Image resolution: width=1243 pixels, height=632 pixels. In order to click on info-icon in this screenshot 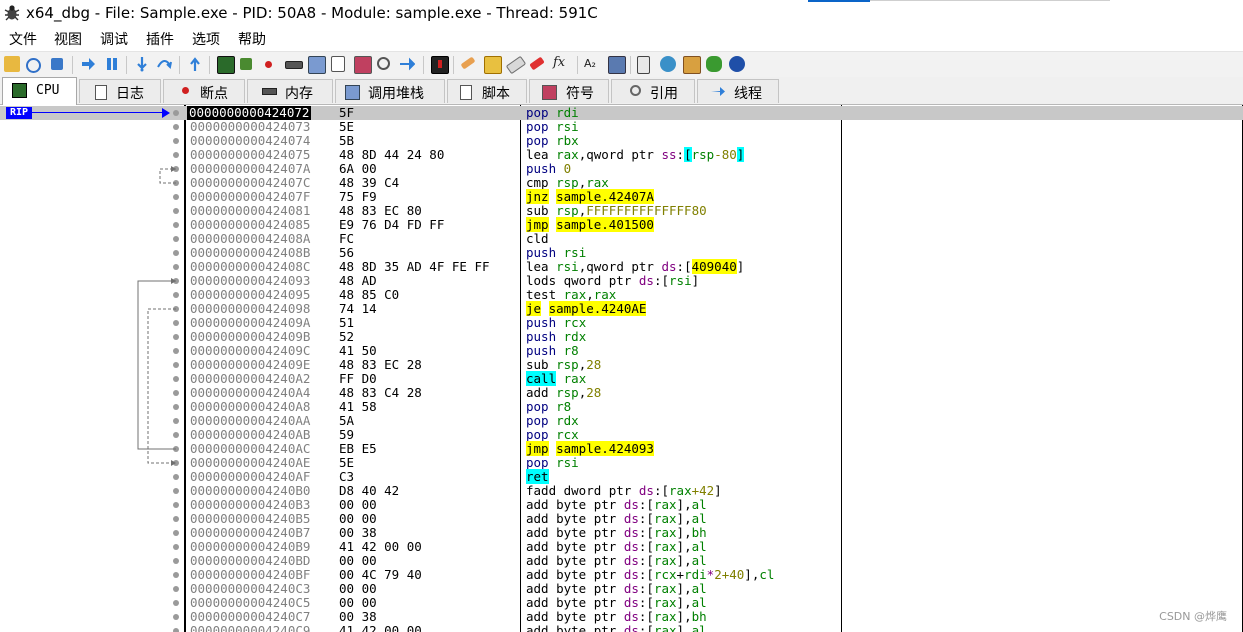, I will do `click(737, 64)`.